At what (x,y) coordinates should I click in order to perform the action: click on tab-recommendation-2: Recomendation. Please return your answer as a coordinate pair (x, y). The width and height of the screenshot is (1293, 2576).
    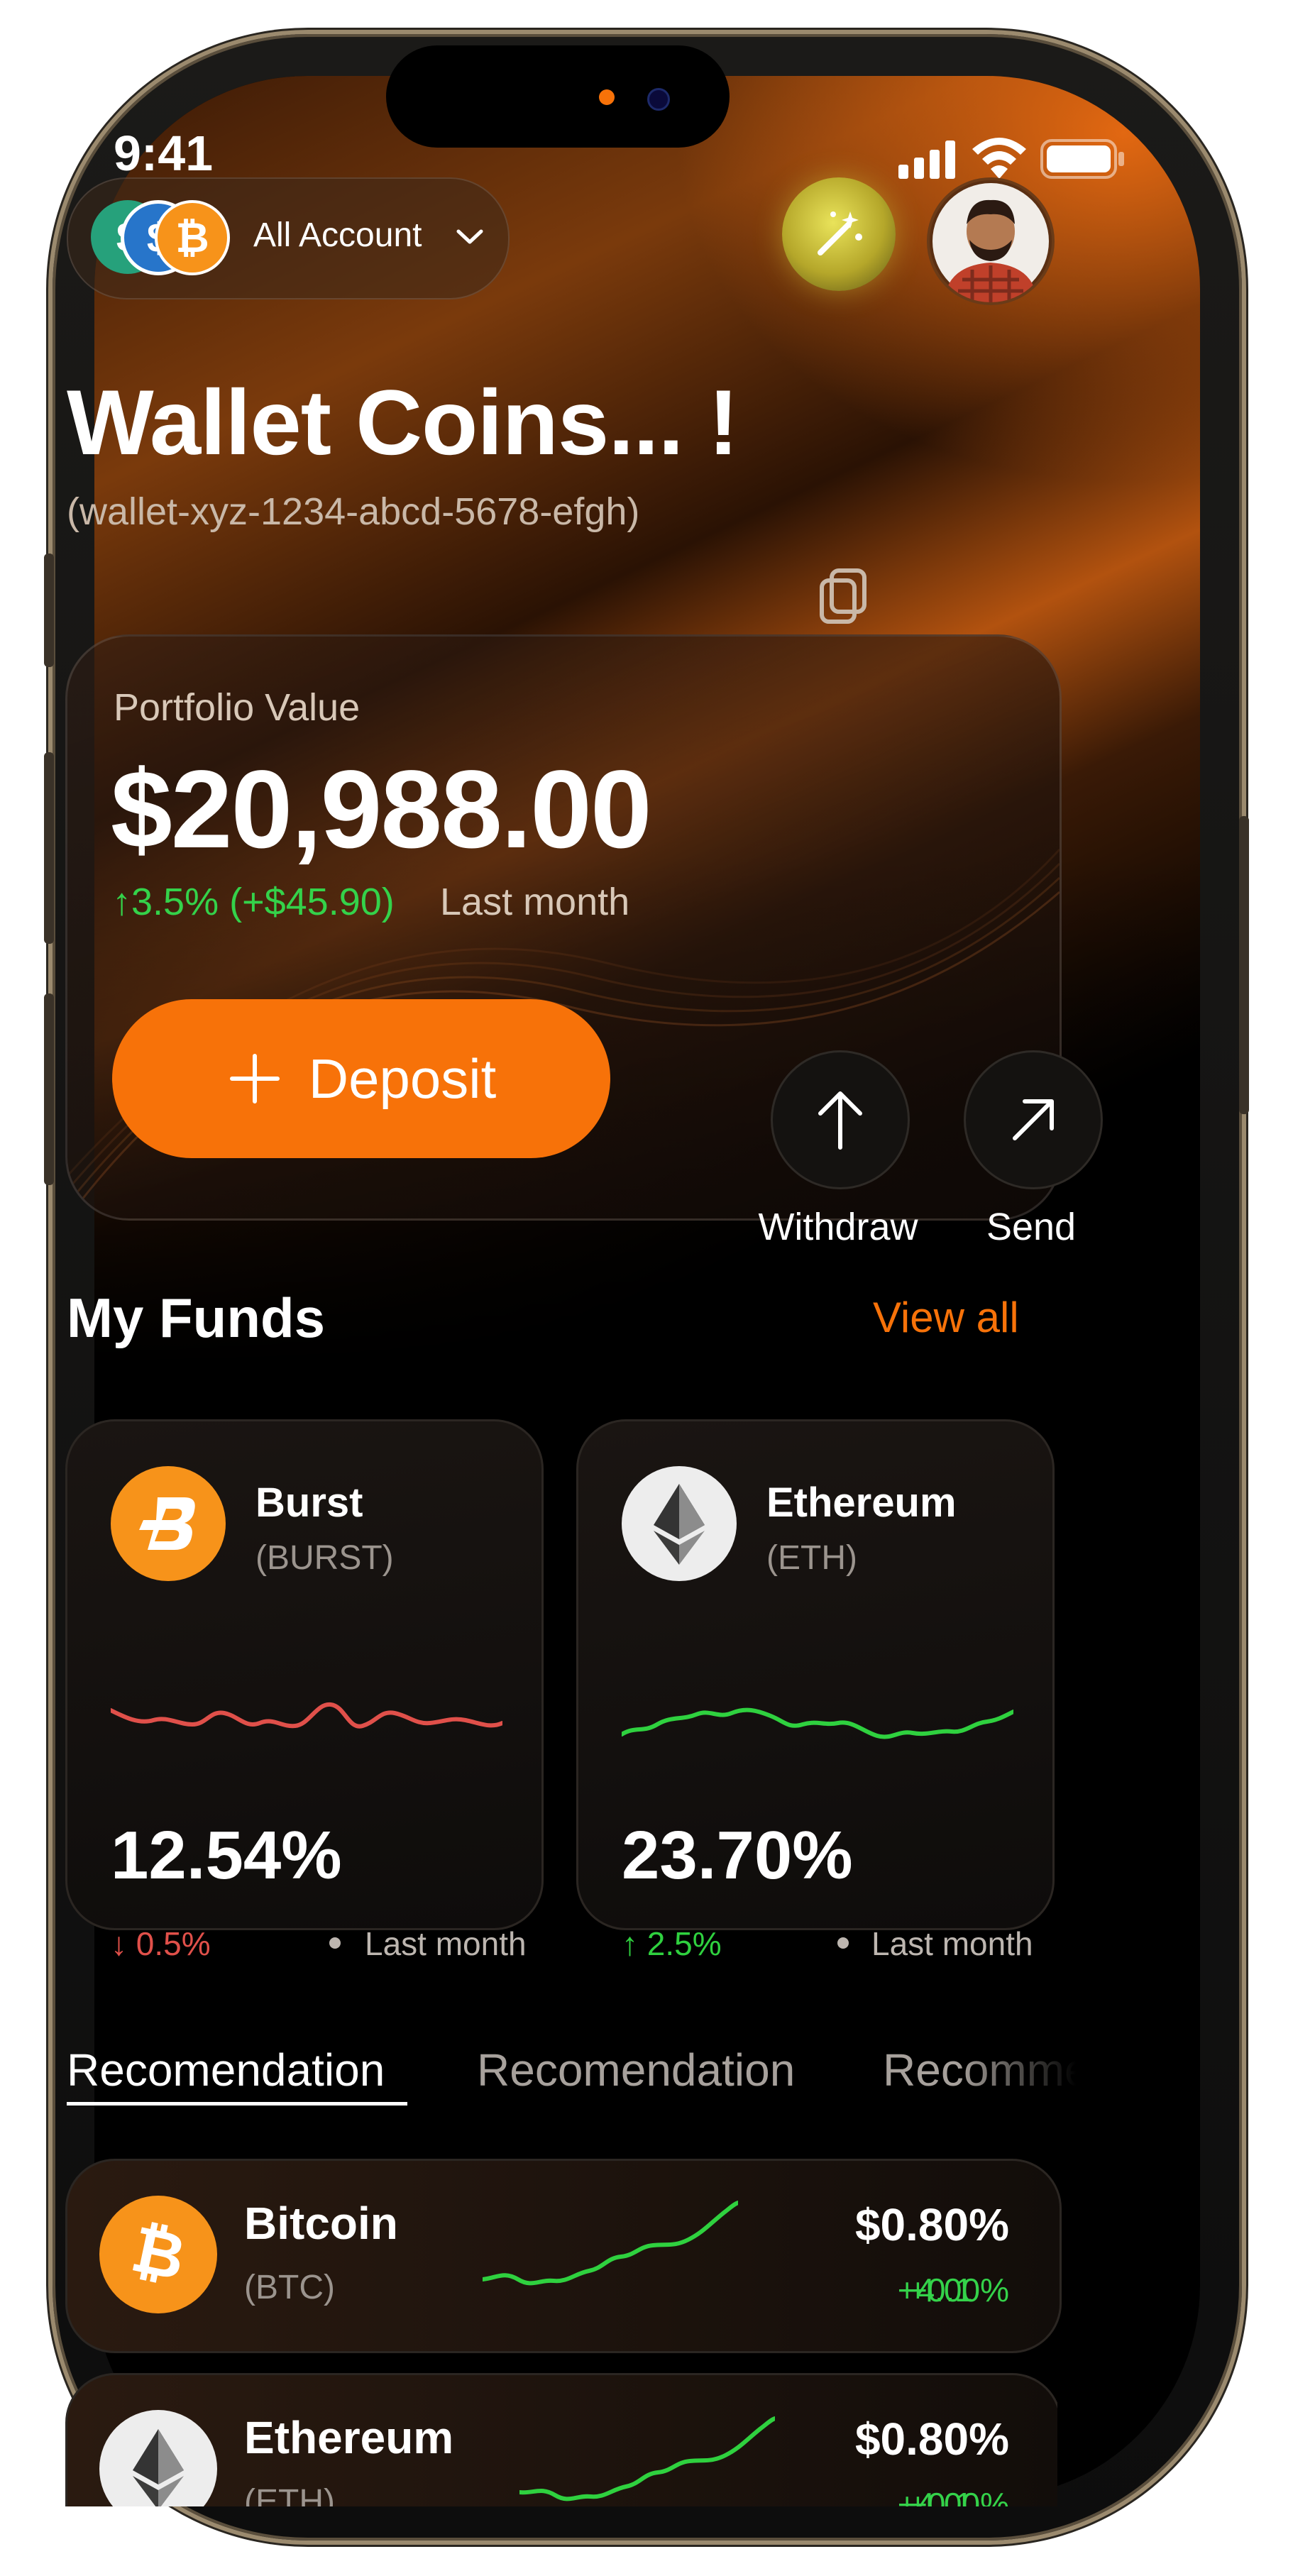
    Looking at the image, I should click on (636, 2070).